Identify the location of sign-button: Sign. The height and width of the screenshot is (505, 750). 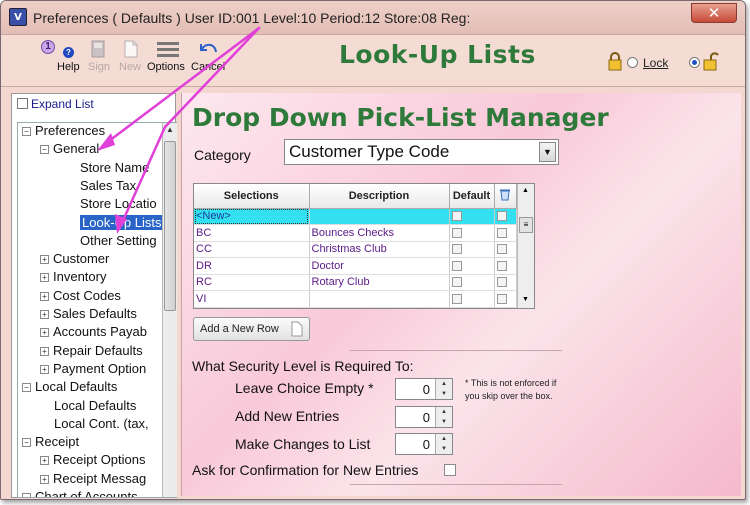
(99, 67).